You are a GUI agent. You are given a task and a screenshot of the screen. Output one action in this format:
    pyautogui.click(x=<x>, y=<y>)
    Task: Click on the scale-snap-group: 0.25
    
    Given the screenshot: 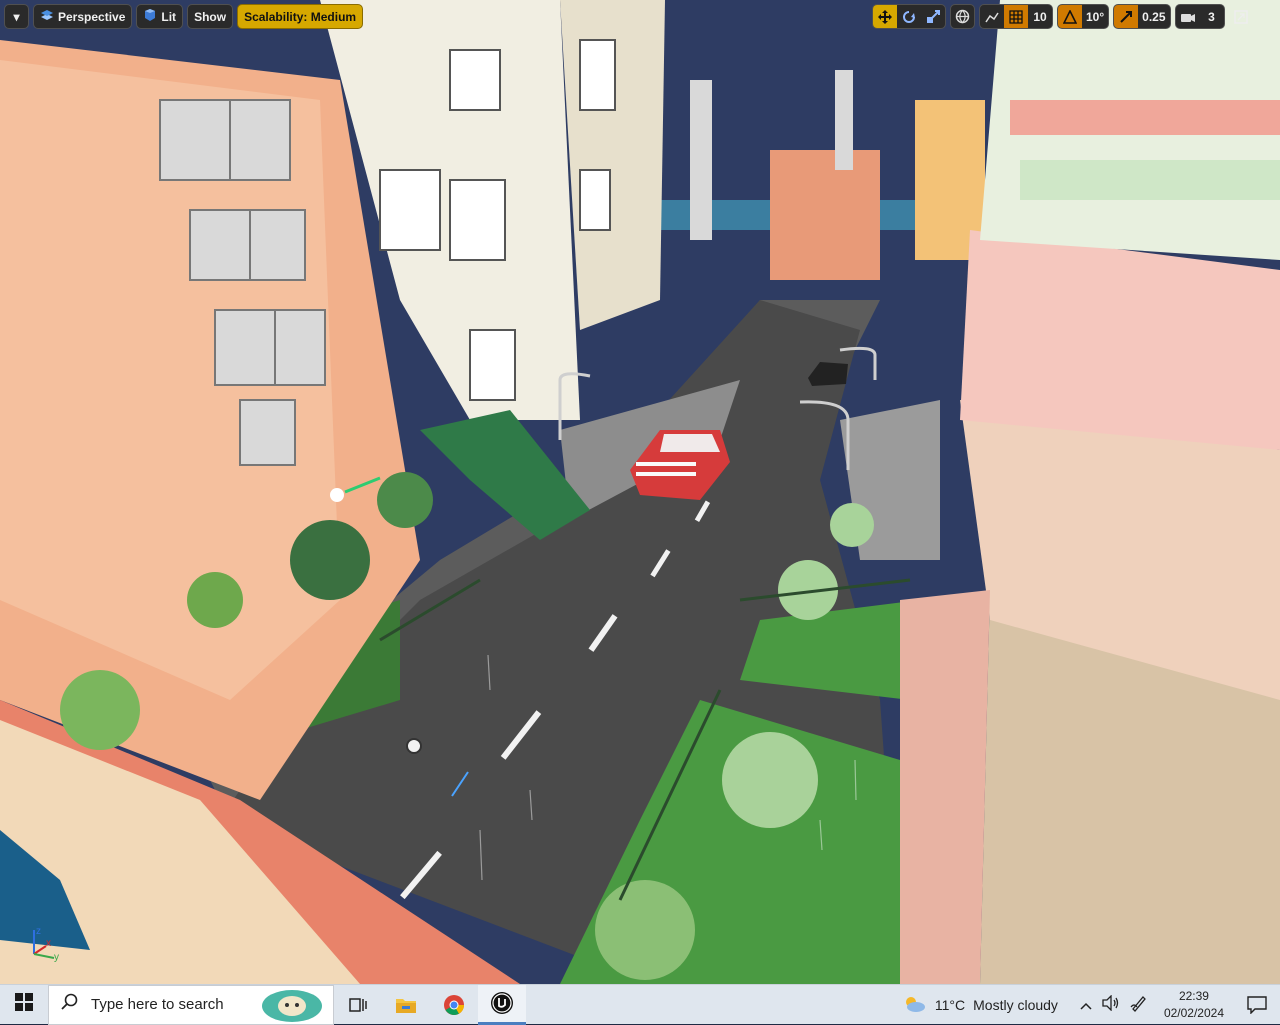 What is the action you would take?
    pyautogui.click(x=1142, y=16)
    